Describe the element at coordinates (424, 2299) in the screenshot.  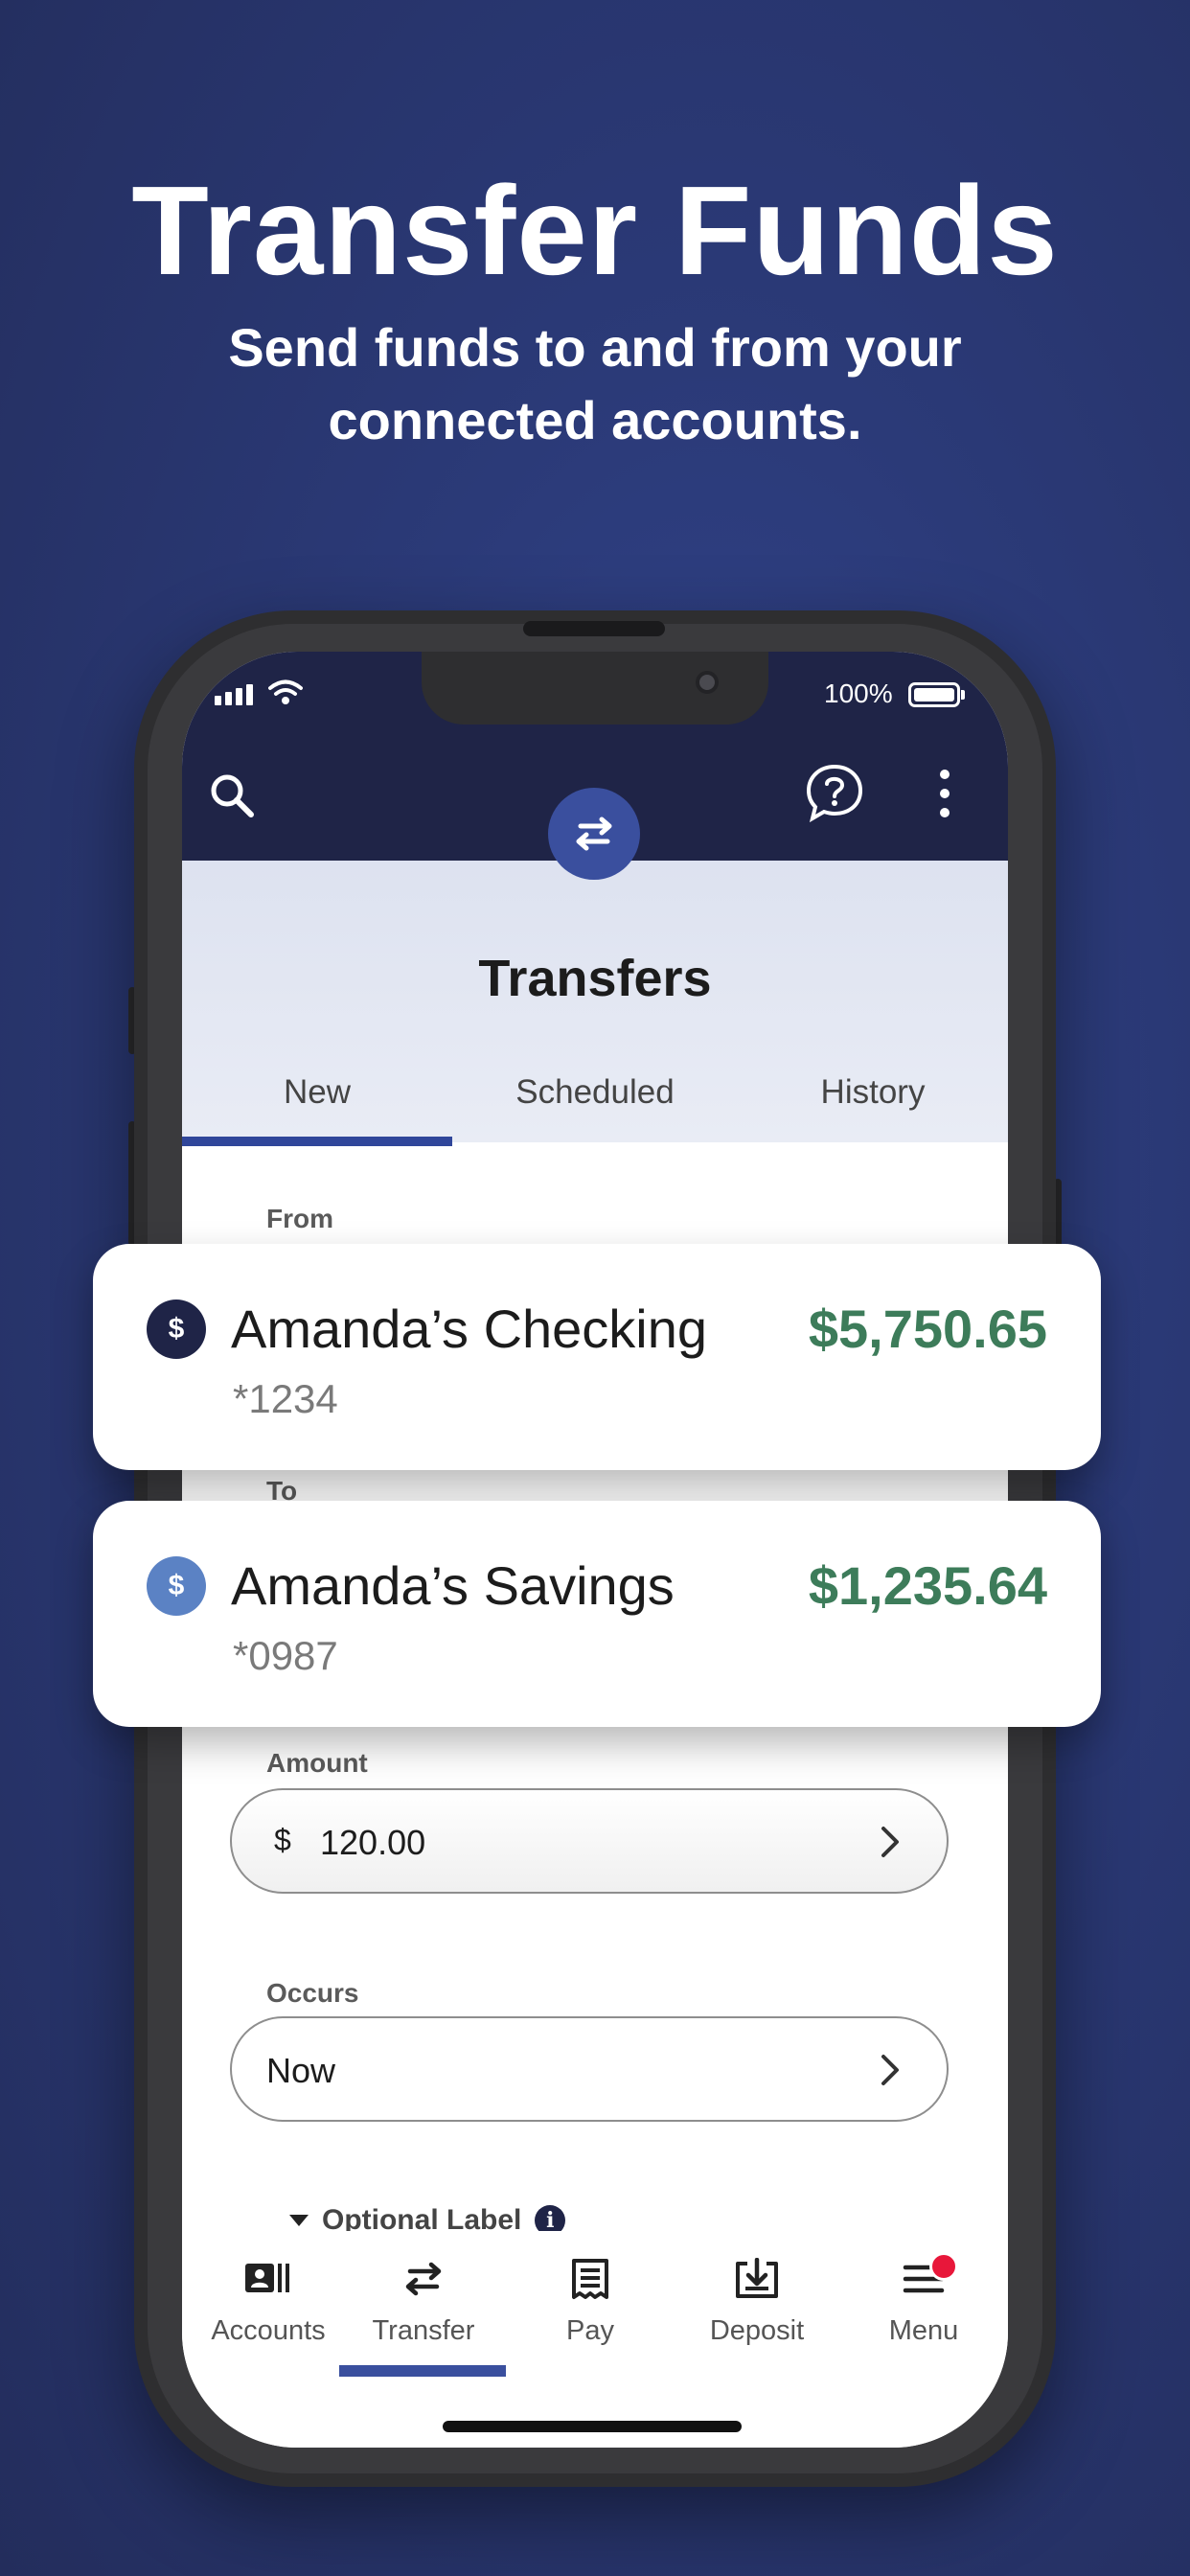
I see `nav-transfer: Transfer` at that location.